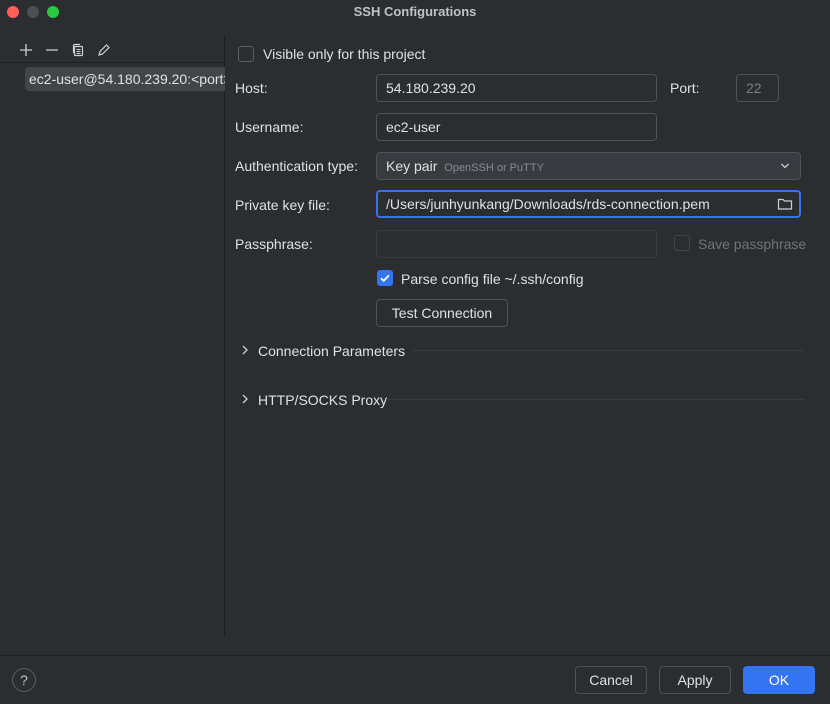  Describe the element at coordinates (65, 50) in the screenshot. I see `sidebar-toolbar` at that location.